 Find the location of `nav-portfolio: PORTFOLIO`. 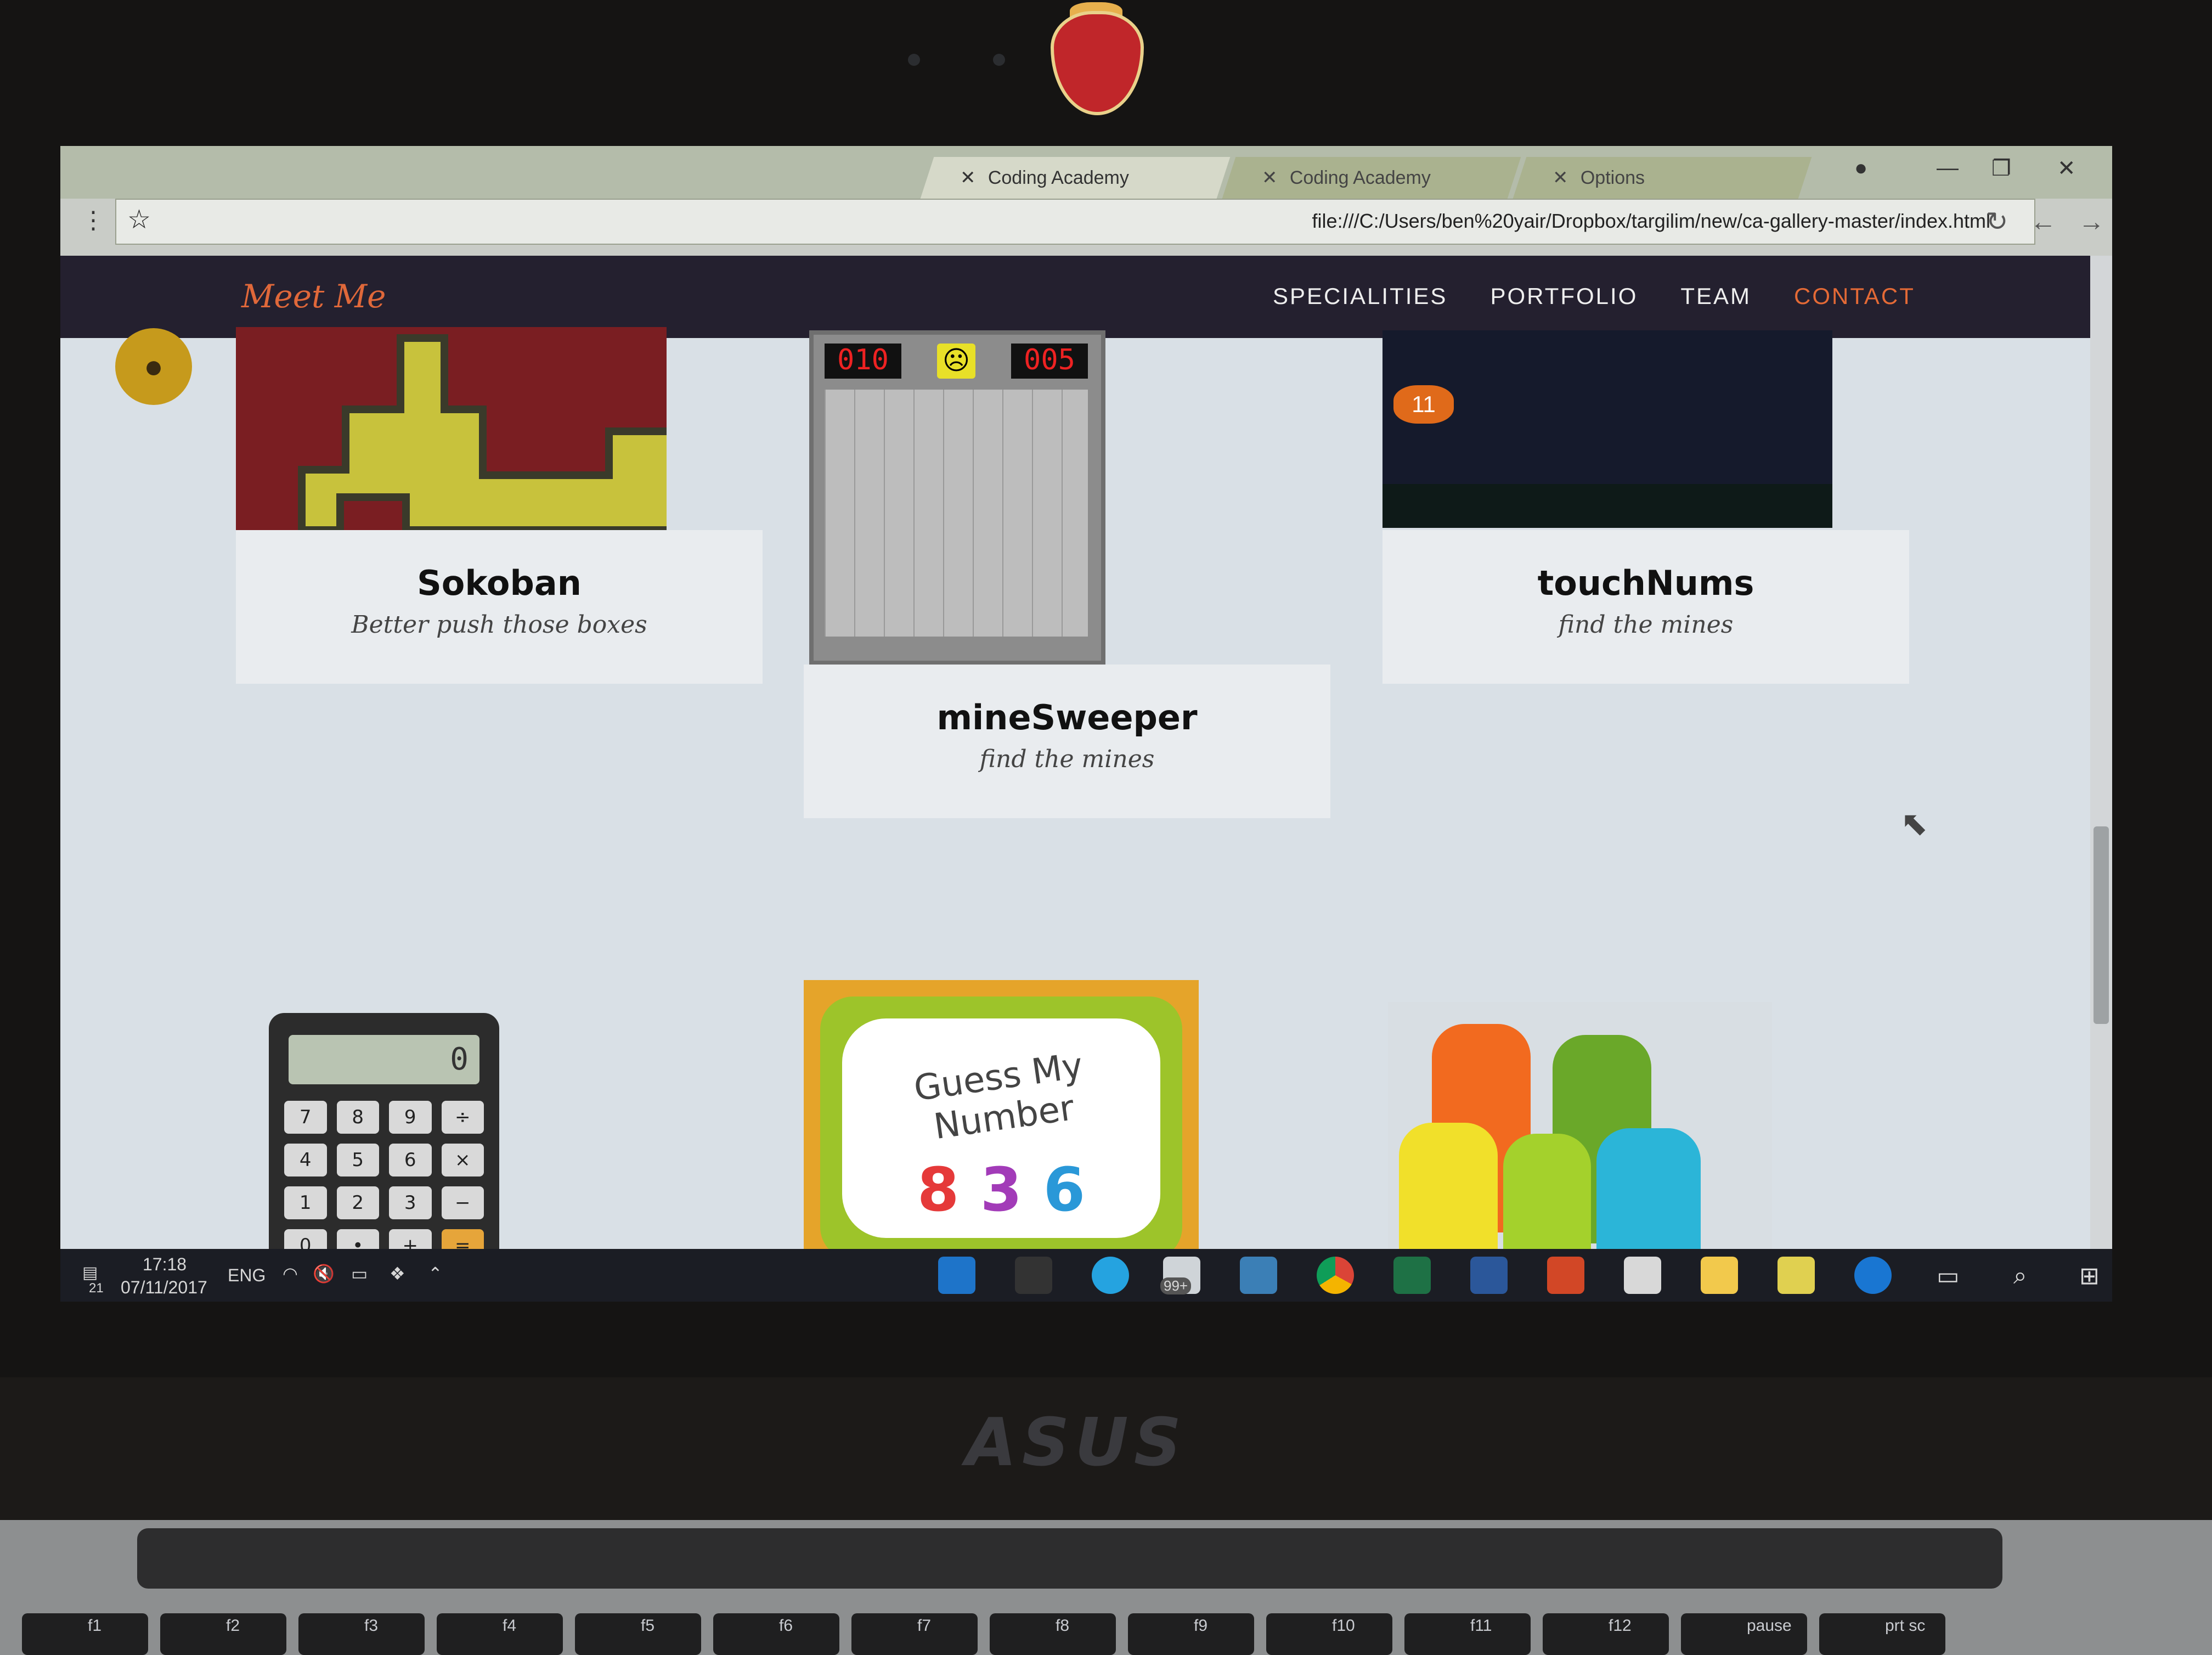

nav-portfolio: PORTFOLIO is located at coordinates (1564, 296).